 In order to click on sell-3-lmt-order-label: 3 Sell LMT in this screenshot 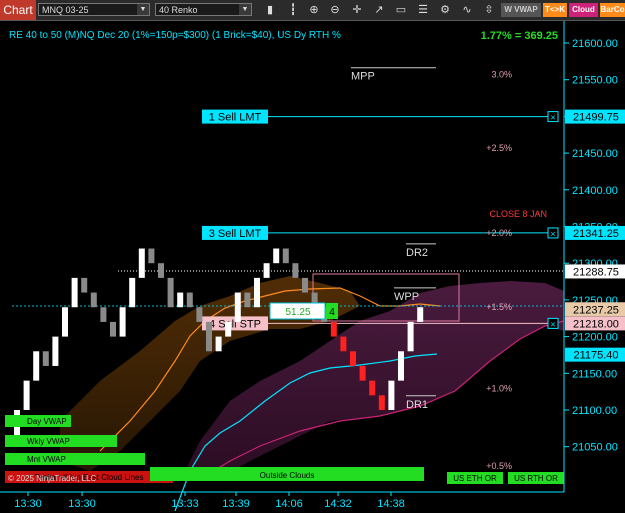, I will do `click(235, 234)`.